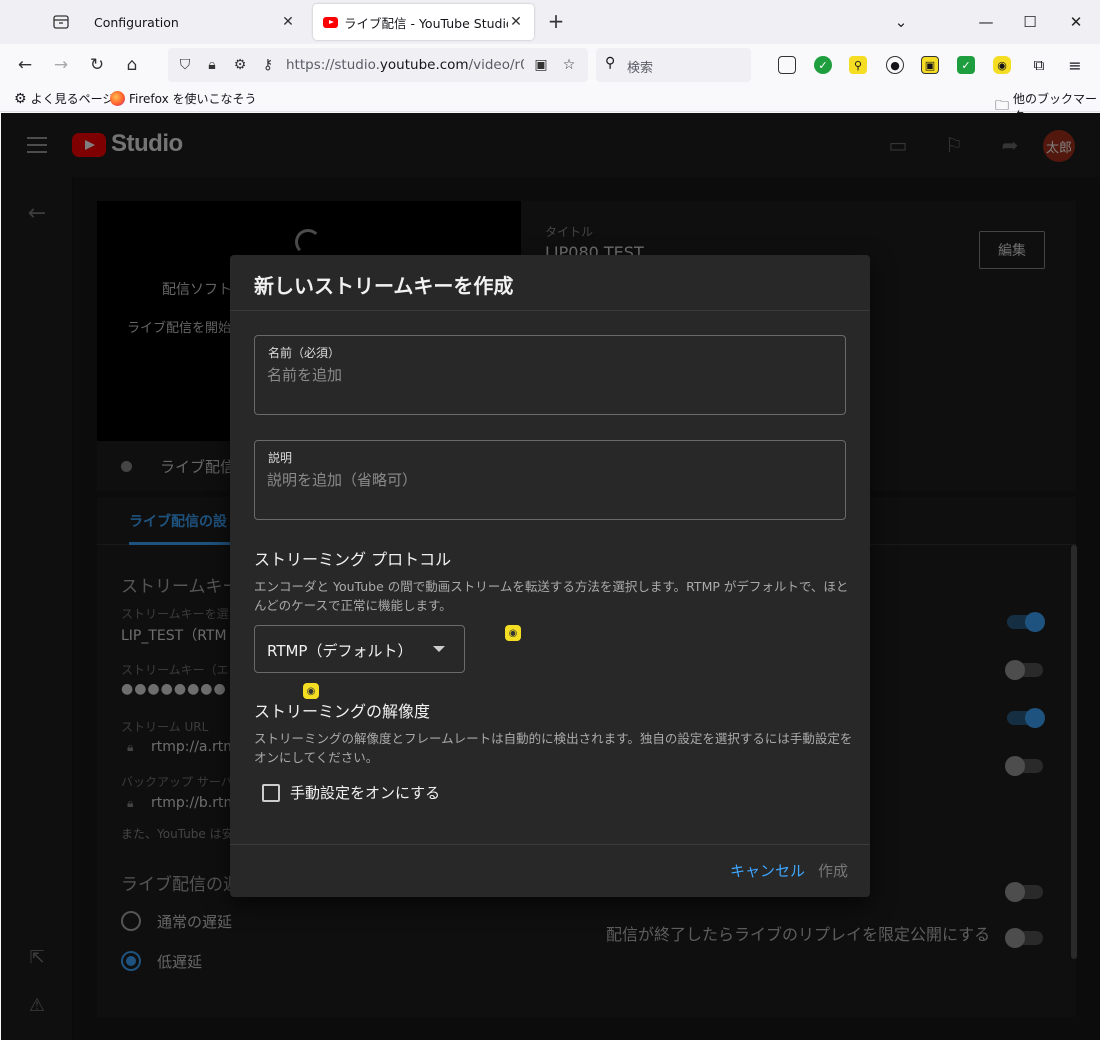 The height and width of the screenshot is (1040, 1100). What do you see at coordinates (136, 22) in the screenshot?
I see `tab-title: Configuration` at bounding box center [136, 22].